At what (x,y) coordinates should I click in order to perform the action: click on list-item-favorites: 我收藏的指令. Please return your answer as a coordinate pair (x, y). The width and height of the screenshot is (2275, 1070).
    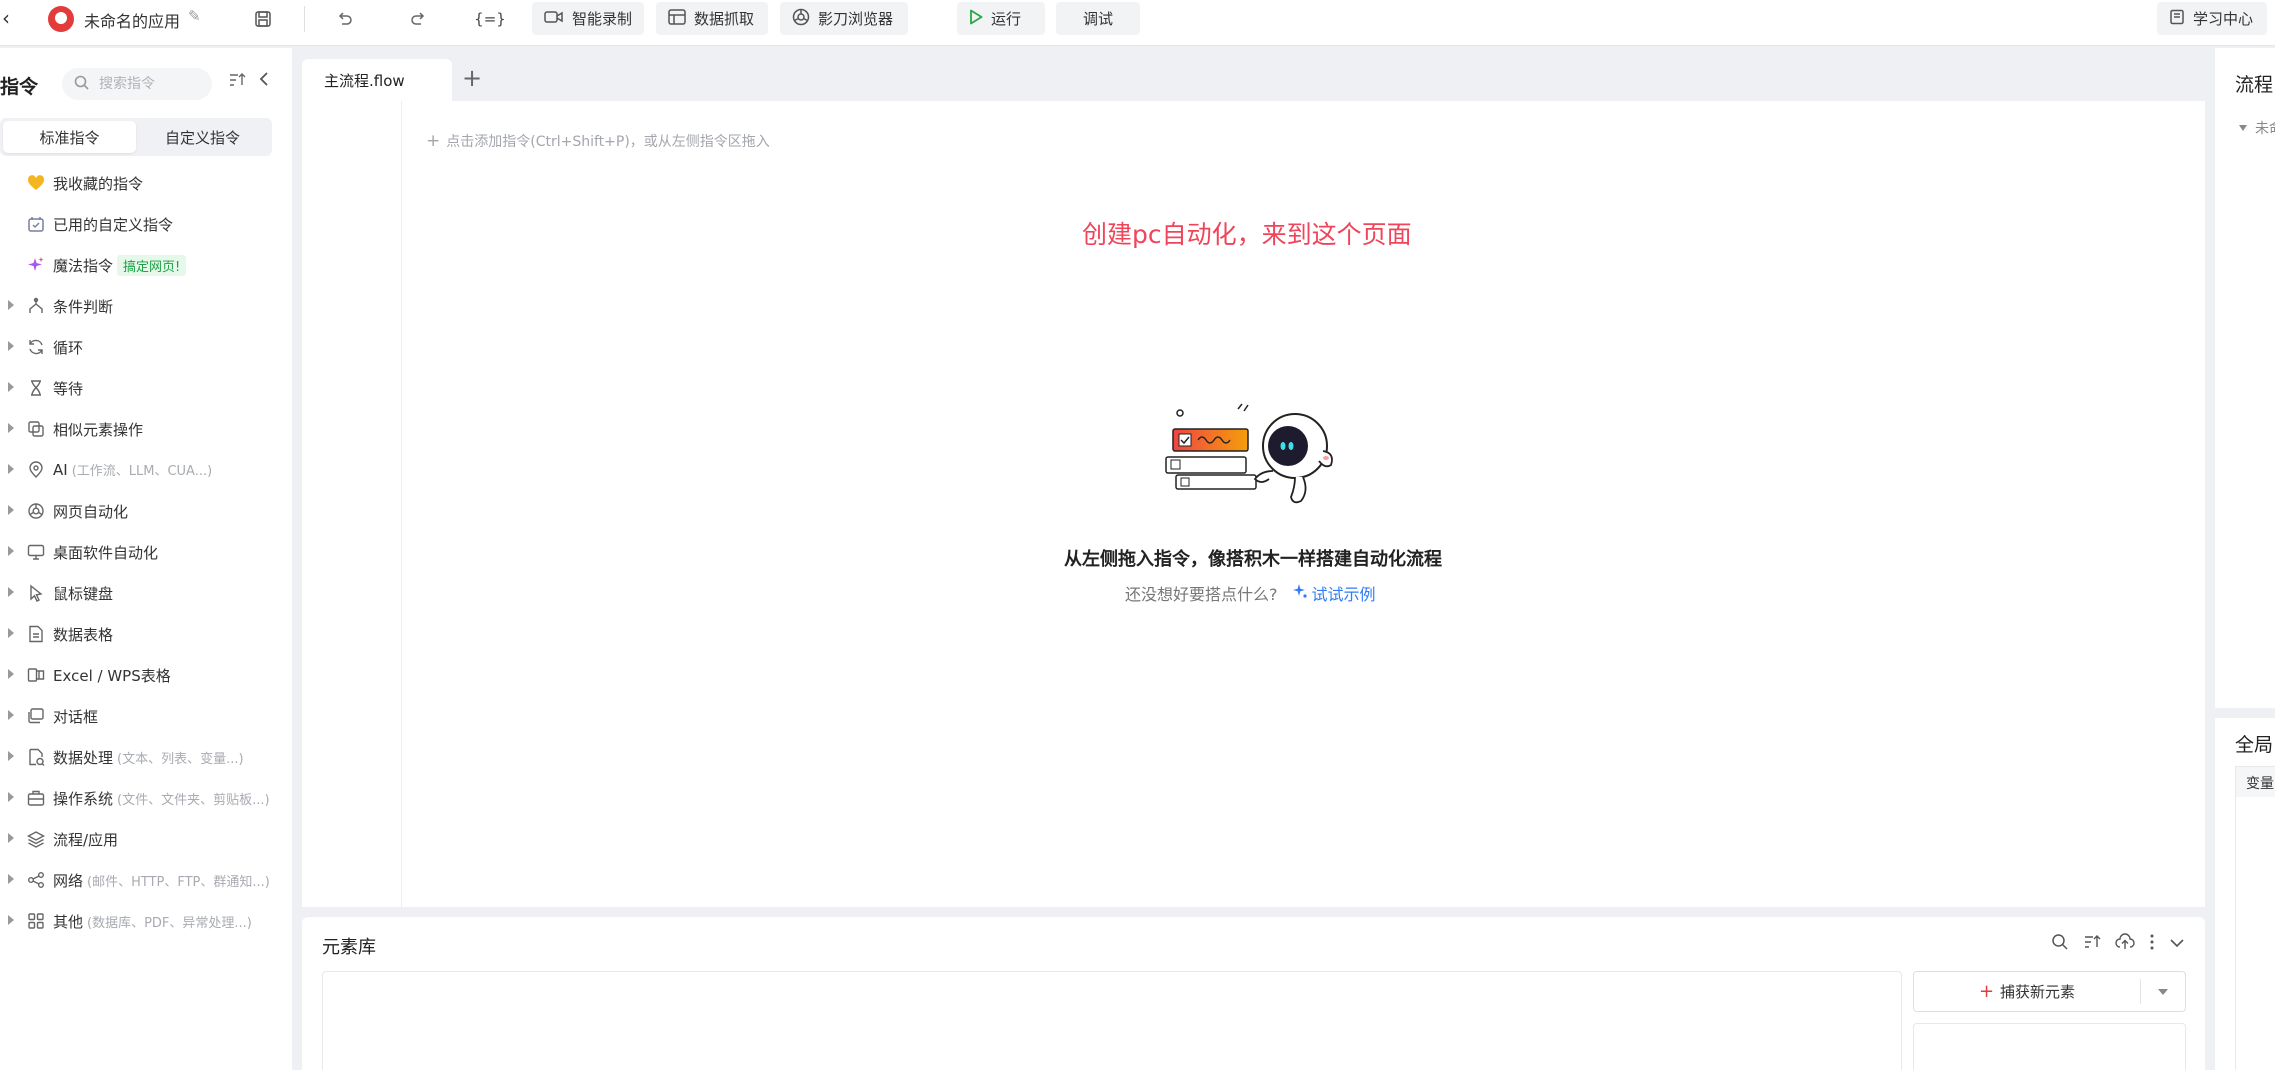
    Looking at the image, I should click on (146, 182).